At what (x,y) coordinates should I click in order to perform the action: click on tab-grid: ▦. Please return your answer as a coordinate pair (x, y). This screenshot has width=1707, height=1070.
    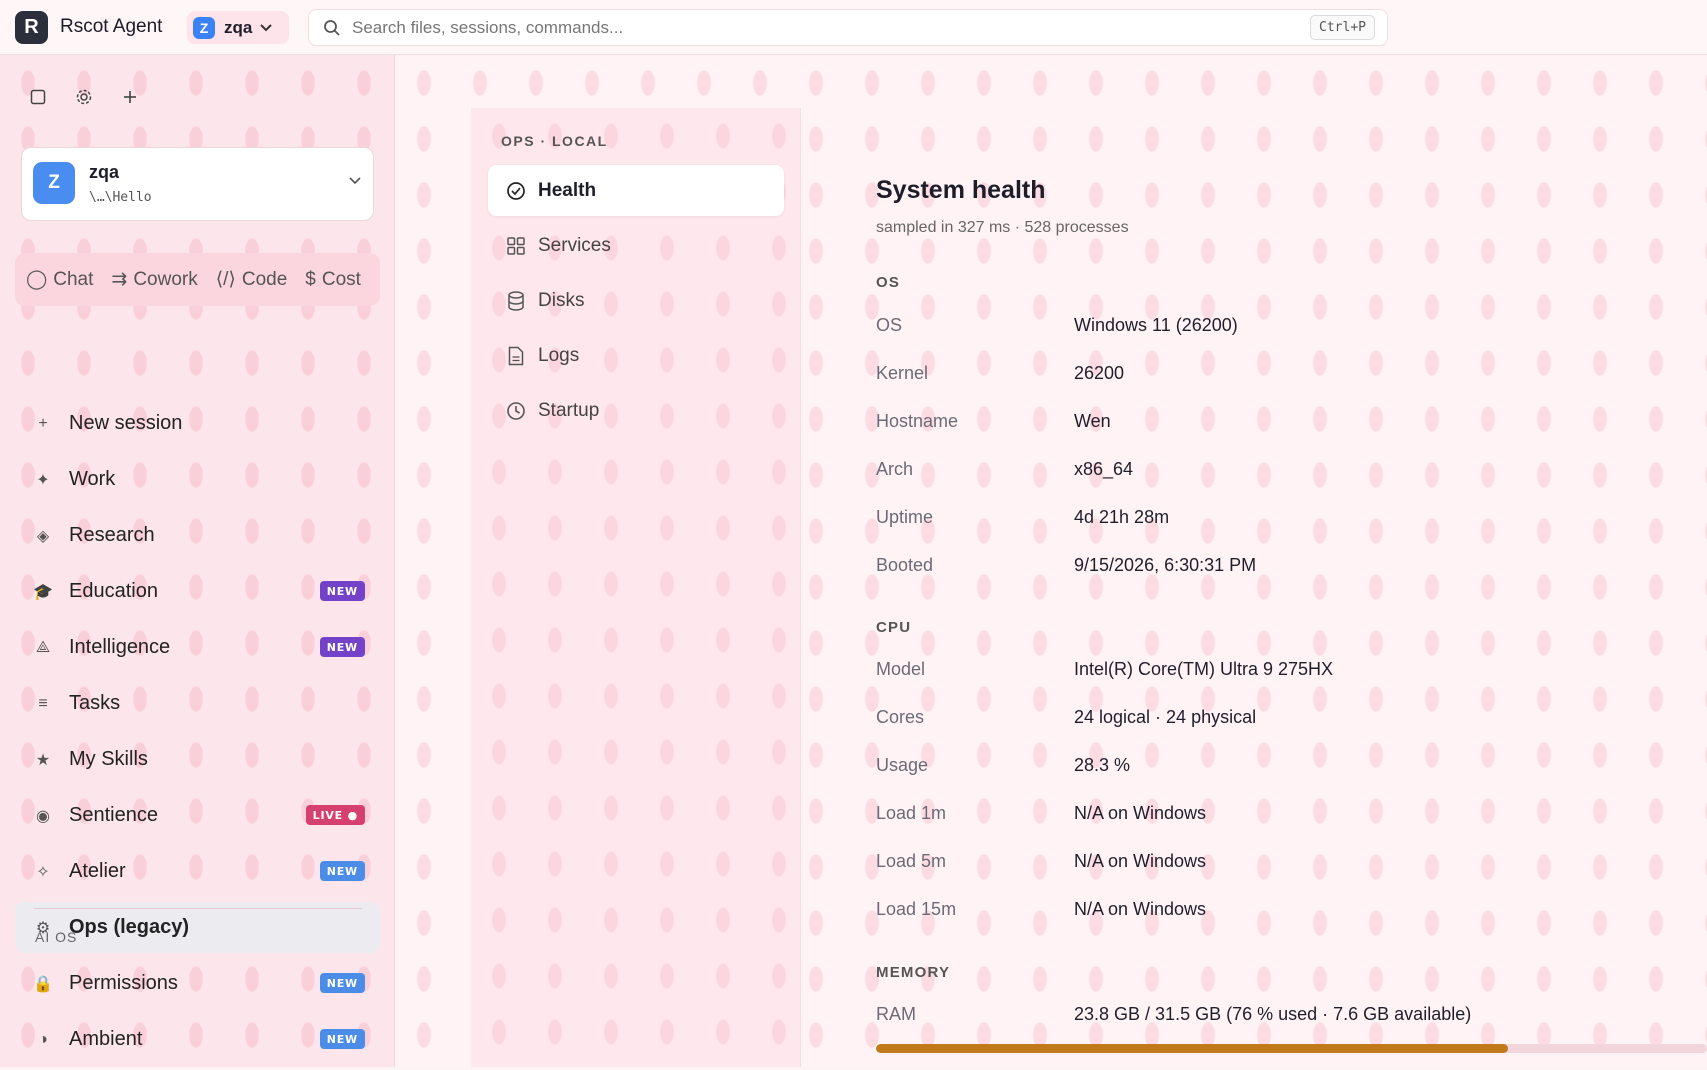
    Looking at the image, I should click on (379, 279).